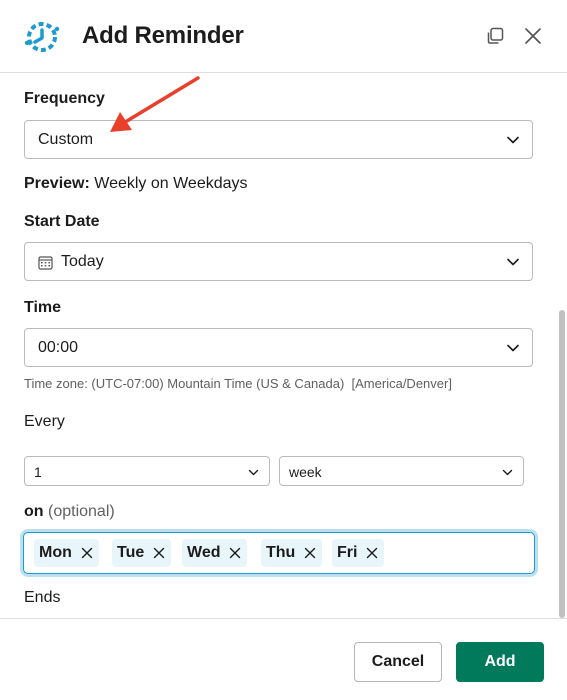 The image size is (567, 700). What do you see at coordinates (62, 221) in the screenshot?
I see `start-date-label: Start Date` at bounding box center [62, 221].